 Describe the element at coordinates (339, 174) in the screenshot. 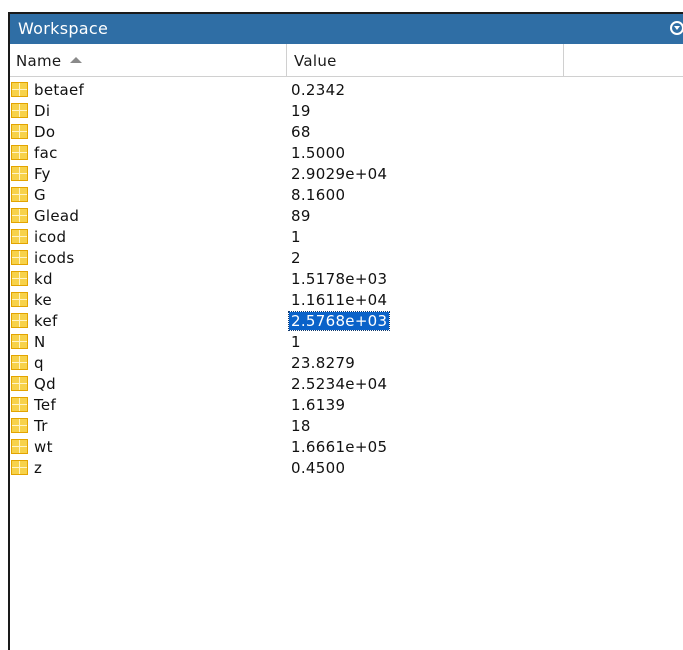

I see `variable-value: 2.9029e+04` at that location.